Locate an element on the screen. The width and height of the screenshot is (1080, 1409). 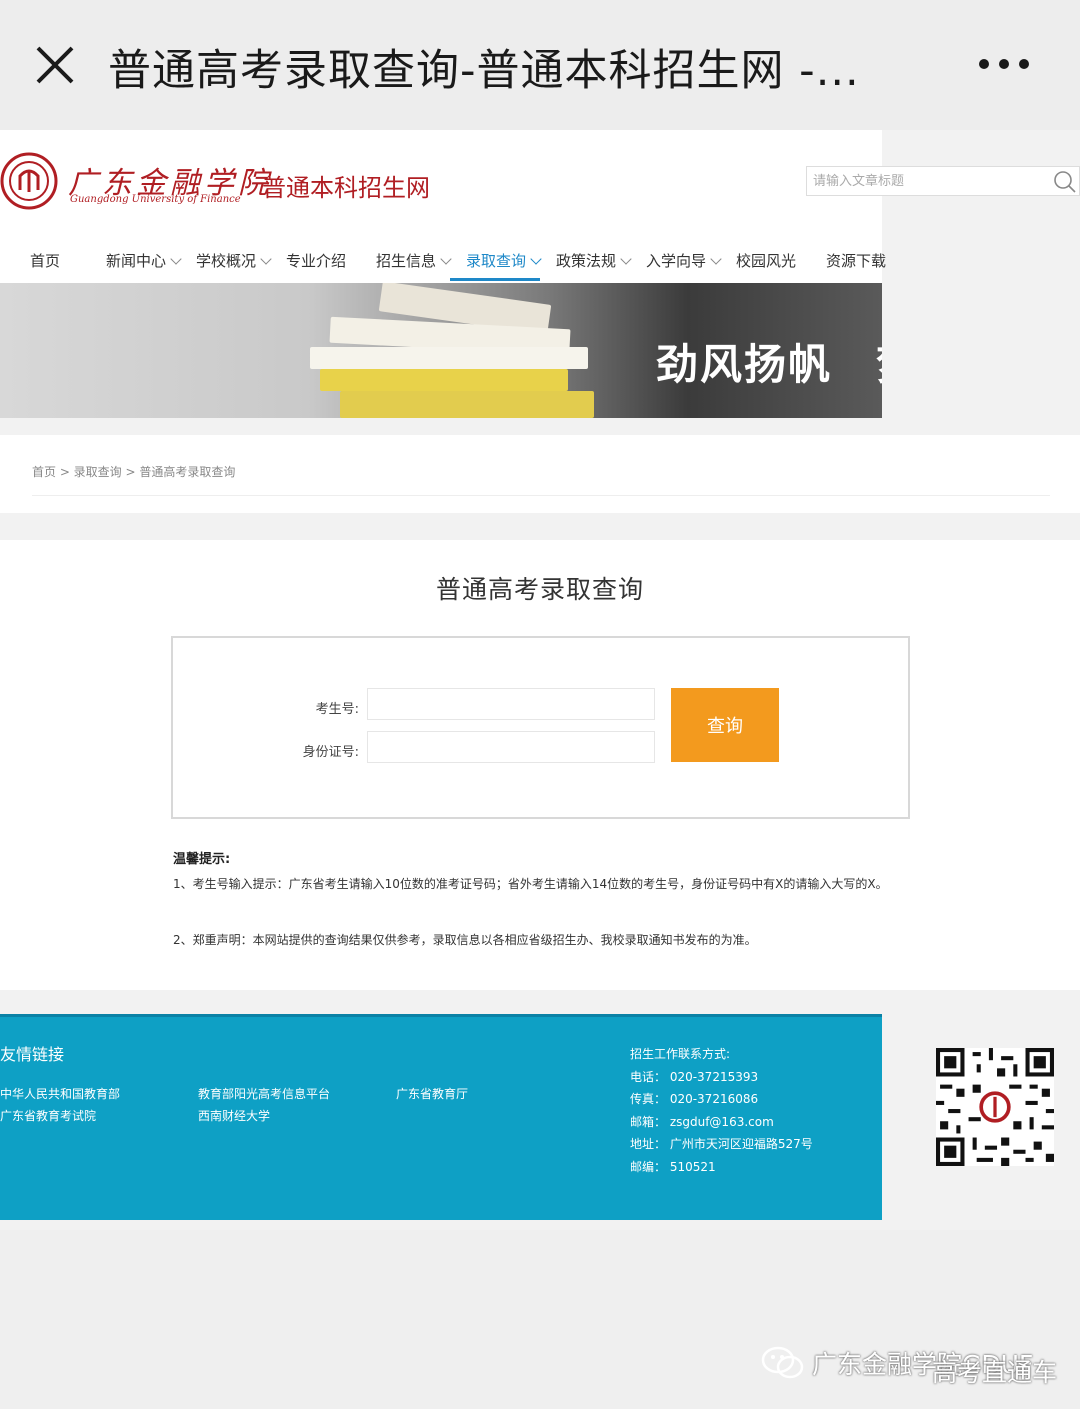
query-form: 考生号: 身份证号: 查询 is located at coordinates (540, 727).